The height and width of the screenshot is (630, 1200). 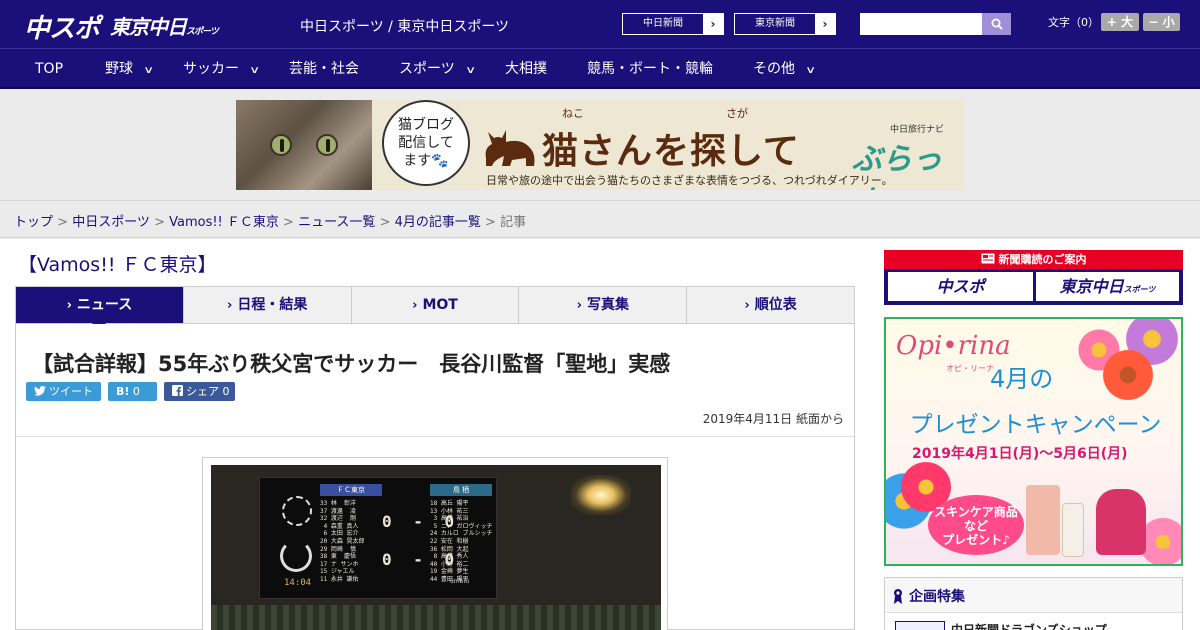 I want to click on scoreboard-team-left: ＦＣ東京, so click(x=351, y=490).